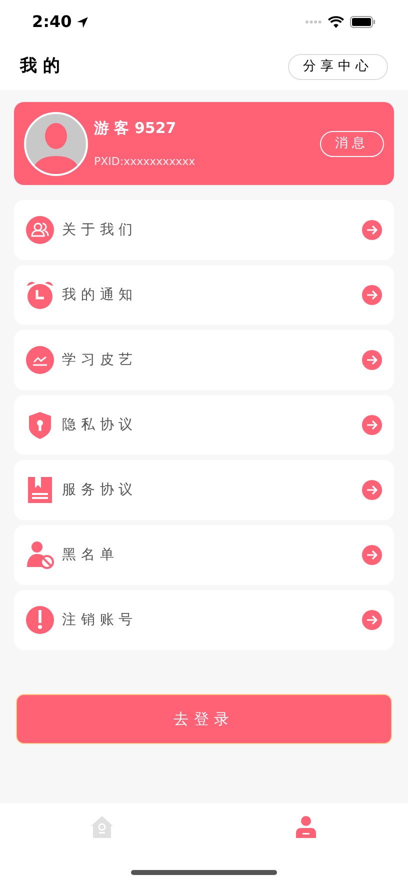 Image resolution: width=408 pixels, height=883 pixels. What do you see at coordinates (204, 490) in the screenshot?
I see `menu-item: 服务协议` at bounding box center [204, 490].